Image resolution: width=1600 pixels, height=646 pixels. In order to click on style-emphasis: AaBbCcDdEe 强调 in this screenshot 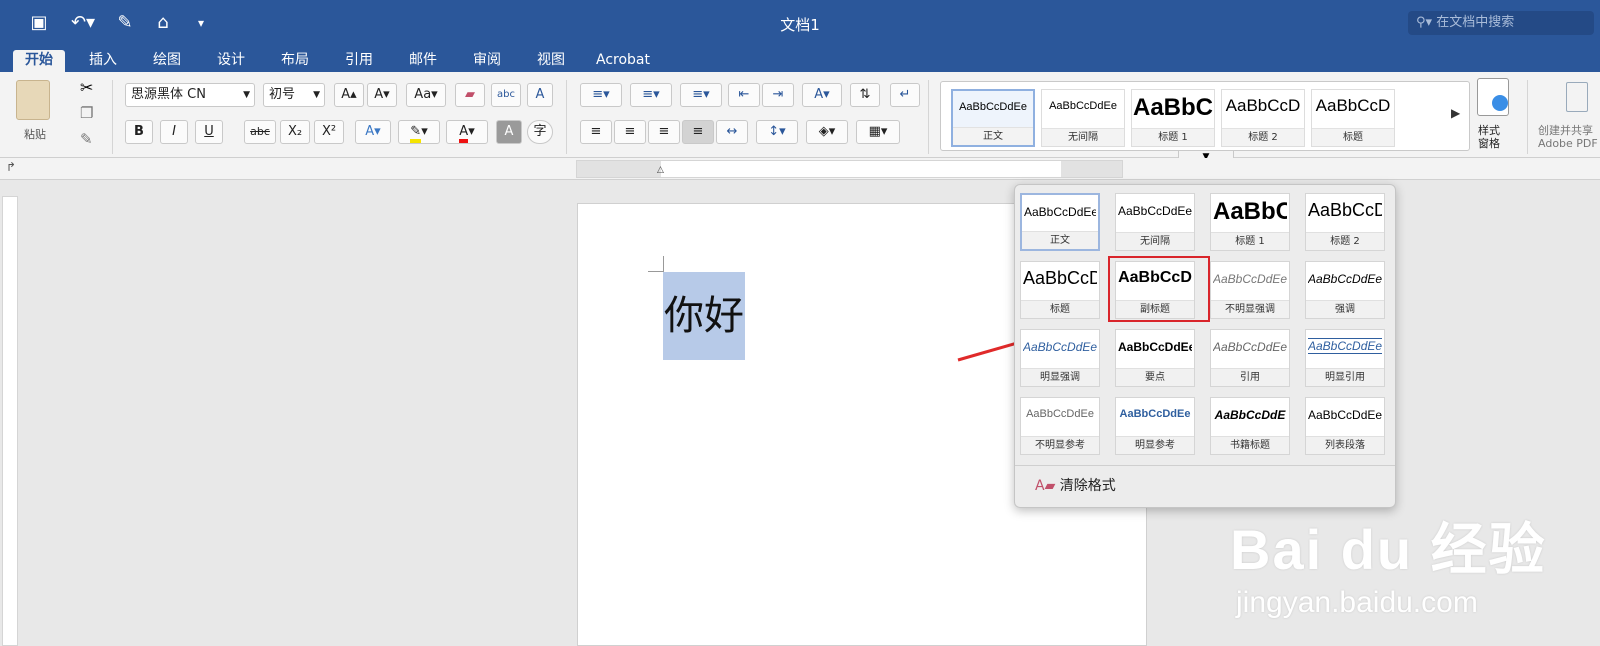, I will do `click(1345, 290)`.